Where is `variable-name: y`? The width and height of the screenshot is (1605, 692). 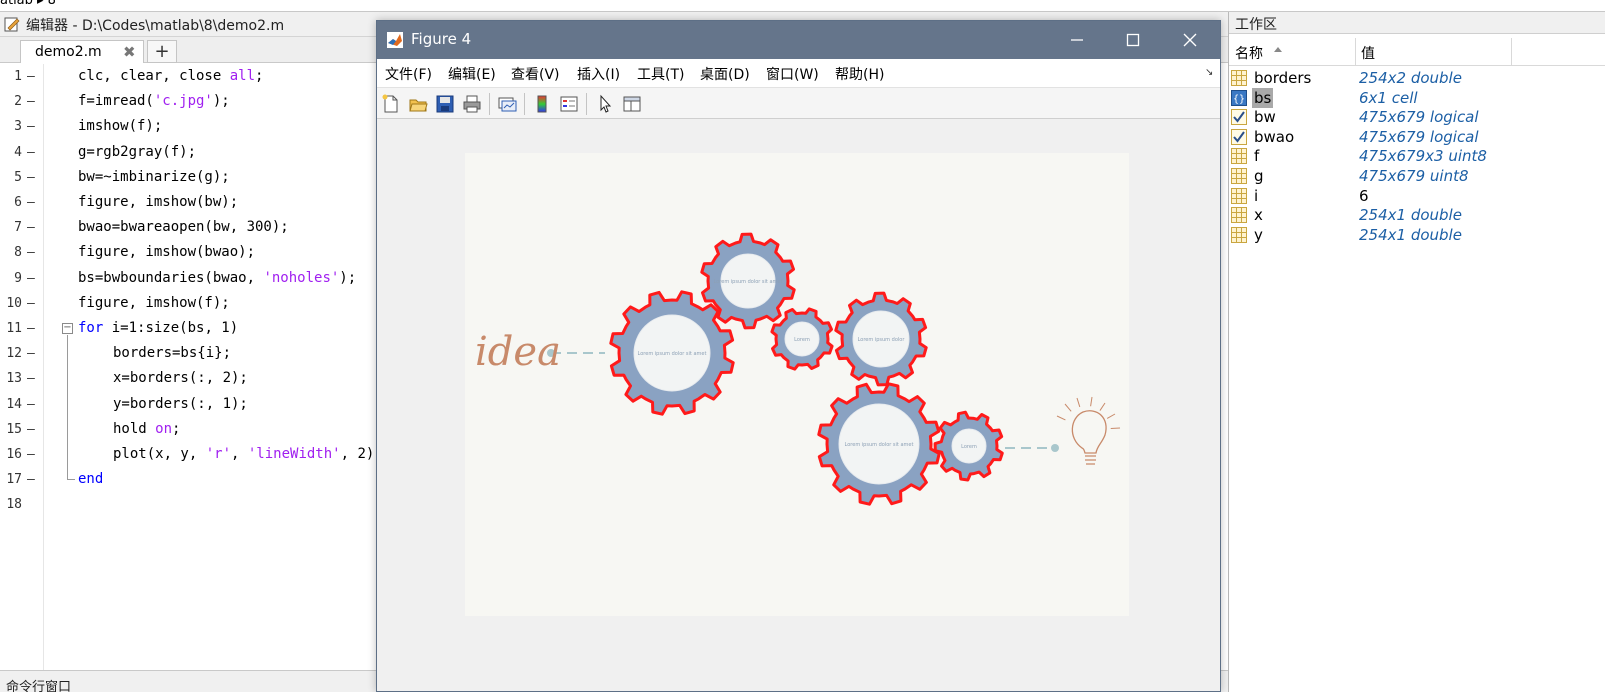
variable-name: y is located at coordinates (1258, 234).